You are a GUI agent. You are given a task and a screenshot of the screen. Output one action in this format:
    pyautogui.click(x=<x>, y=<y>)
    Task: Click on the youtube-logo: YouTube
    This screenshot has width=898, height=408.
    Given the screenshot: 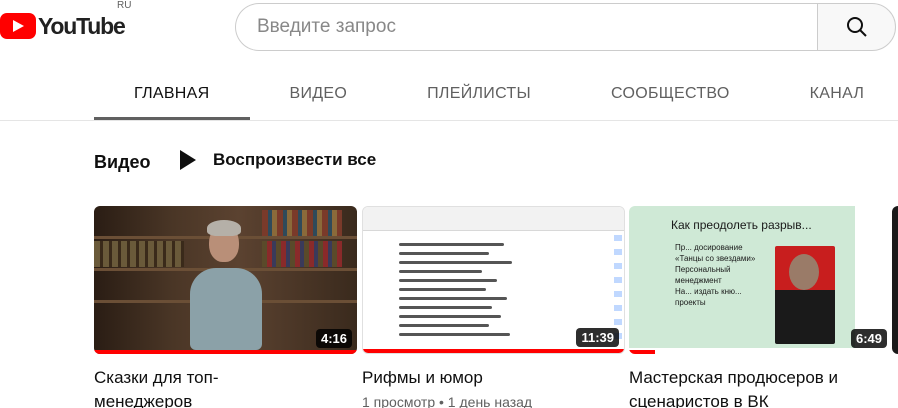 What is the action you would take?
    pyautogui.click(x=63, y=26)
    